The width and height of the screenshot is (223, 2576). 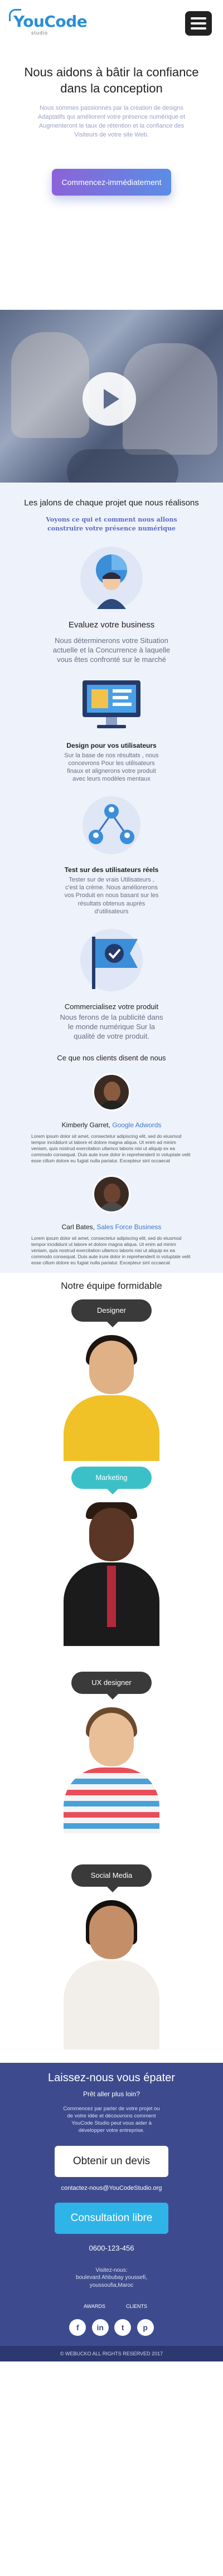 I want to click on twitter-icon: t, so click(x=123, y=2327).